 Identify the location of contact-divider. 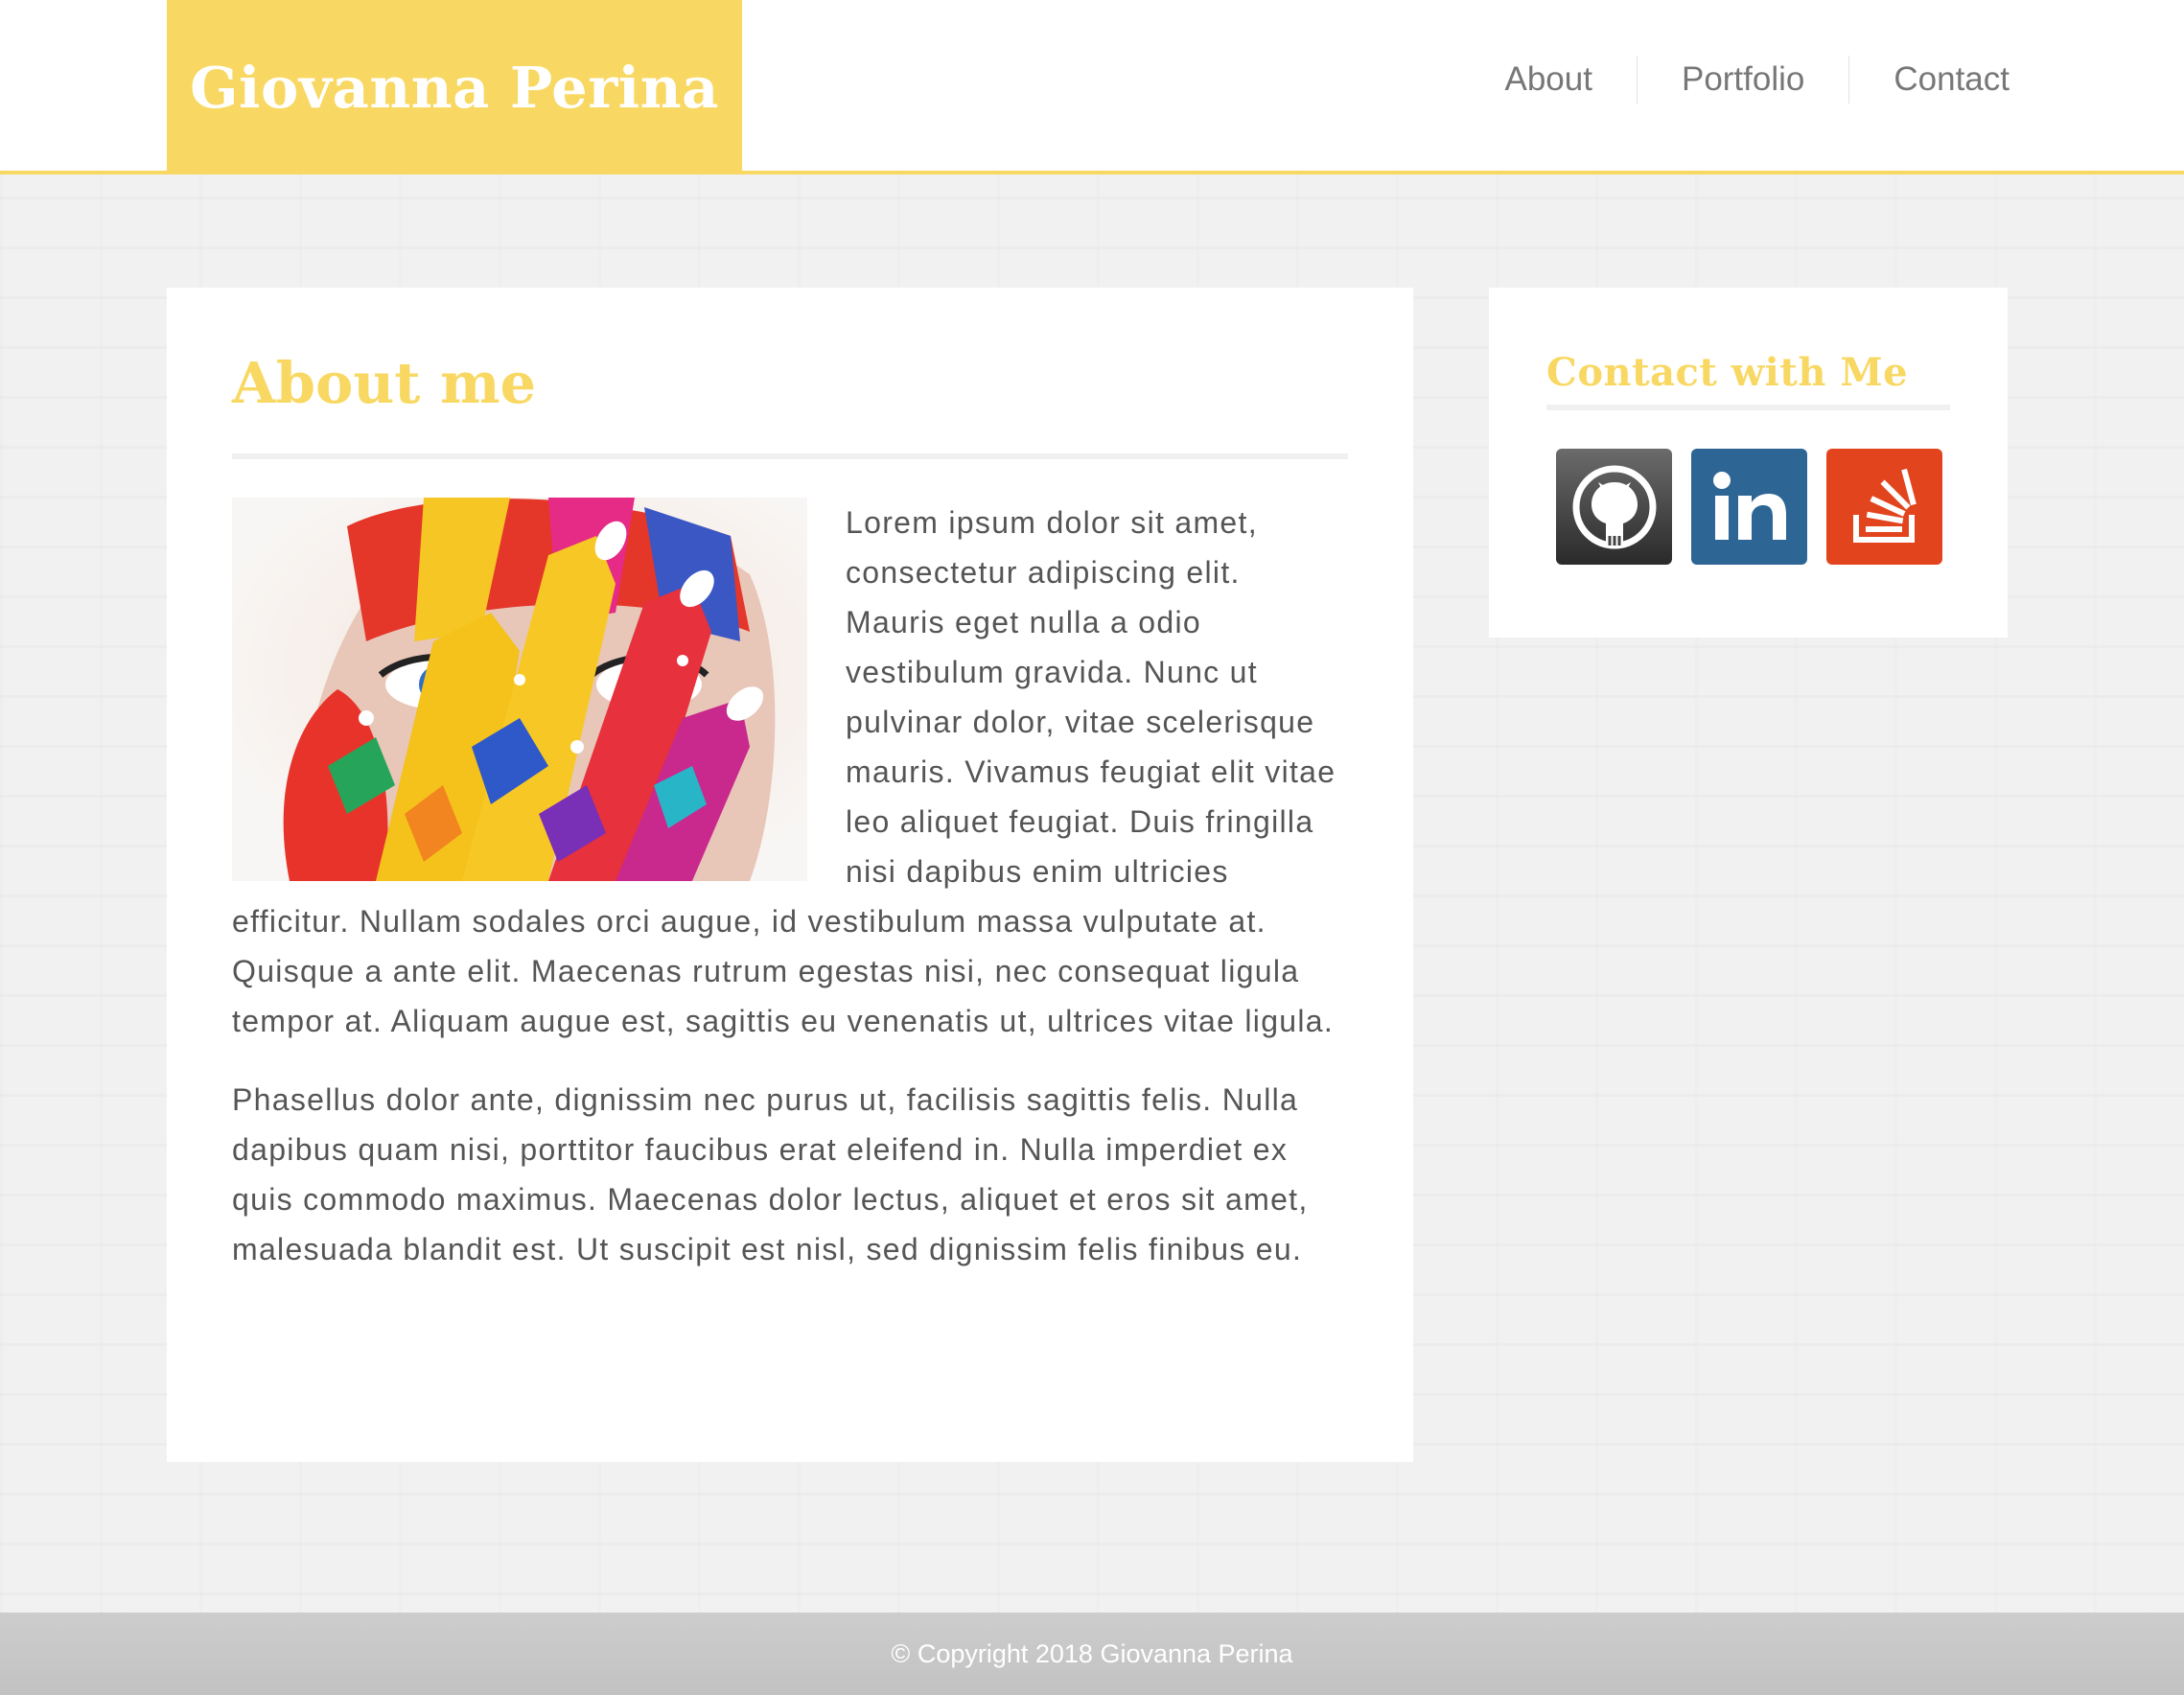
(1748, 408).